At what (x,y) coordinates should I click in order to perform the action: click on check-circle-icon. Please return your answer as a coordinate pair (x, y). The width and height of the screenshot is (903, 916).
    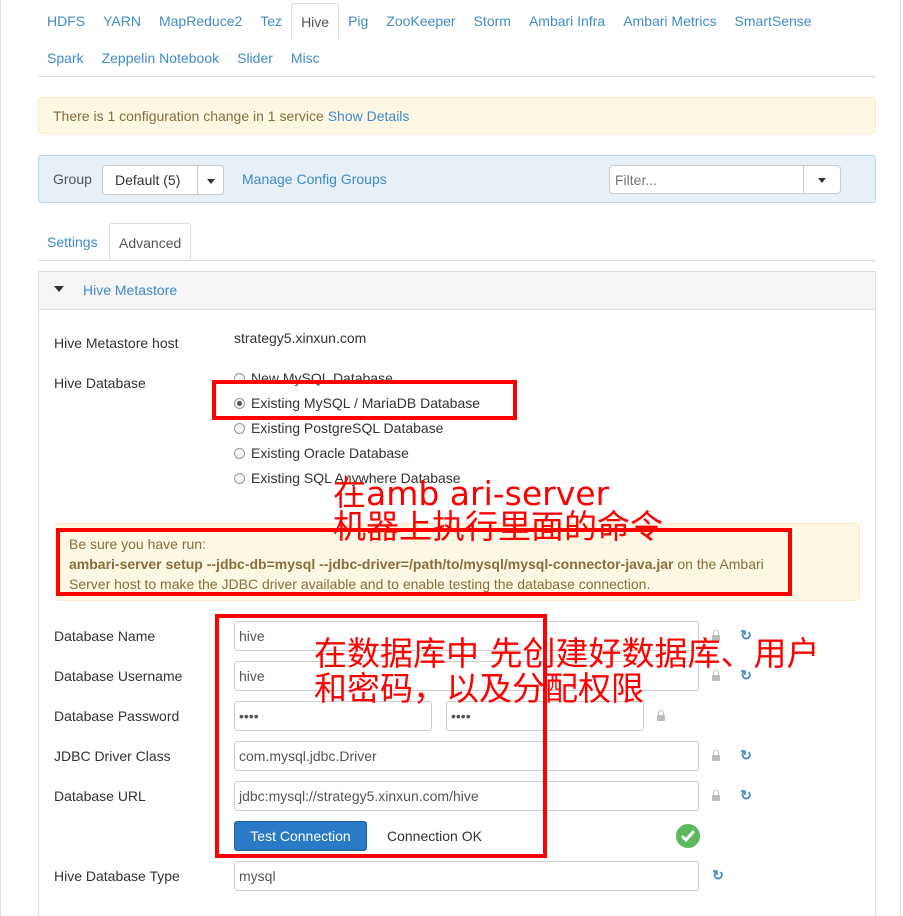
    Looking at the image, I should click on (688, 836).